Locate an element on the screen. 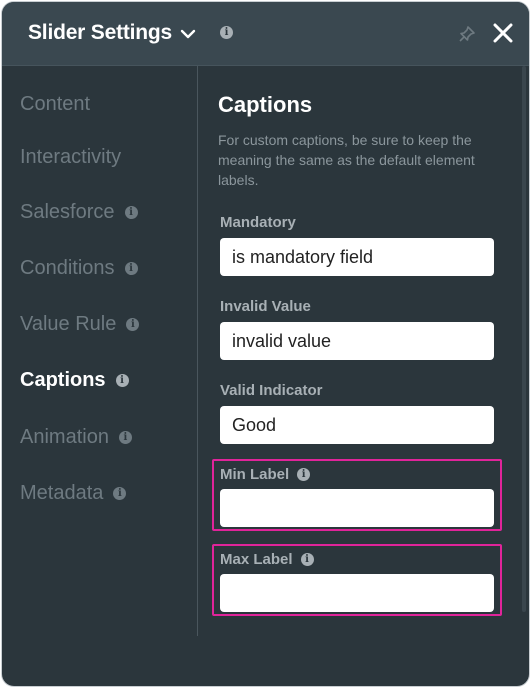 The width and height of the screenshot is (531, 688). sidebar-item-conditions: Conditions i is located at coordinates (79, 268).